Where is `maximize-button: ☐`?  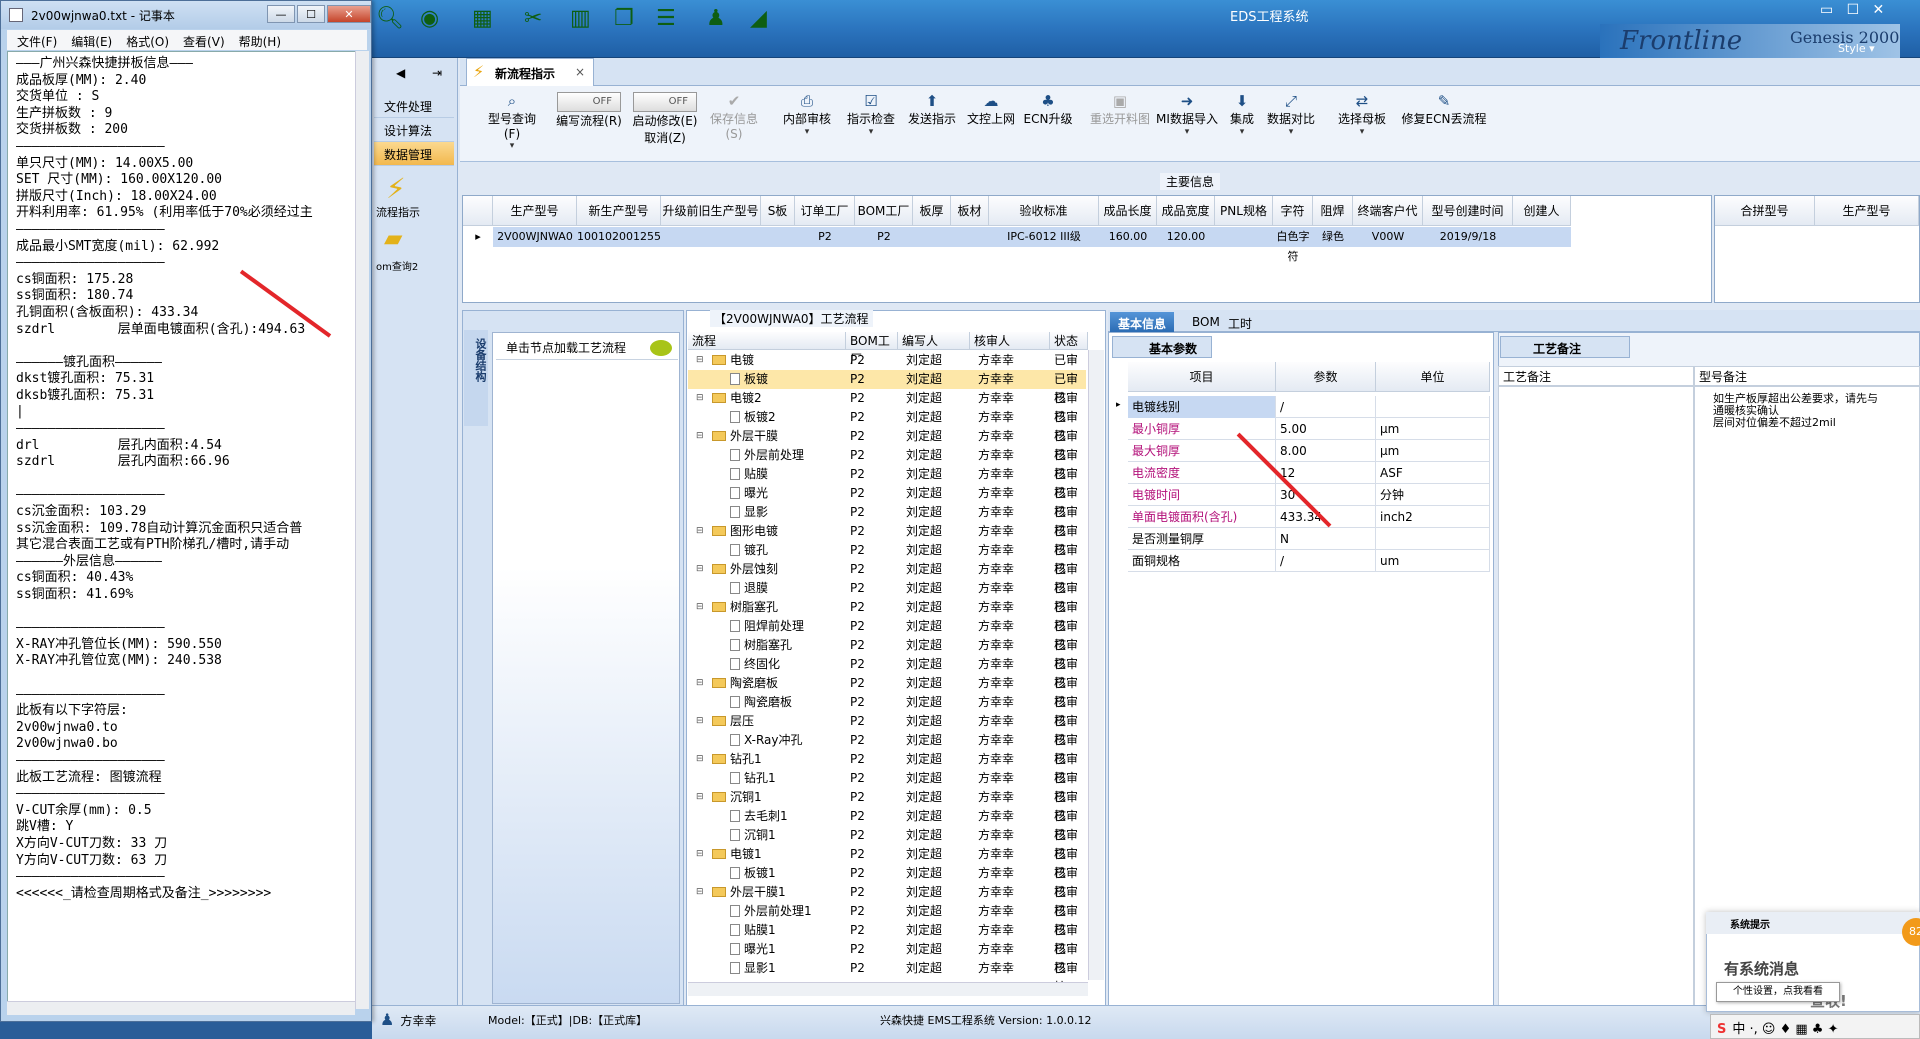 maximize-button: ☐ is located at coordinates (311, 14).